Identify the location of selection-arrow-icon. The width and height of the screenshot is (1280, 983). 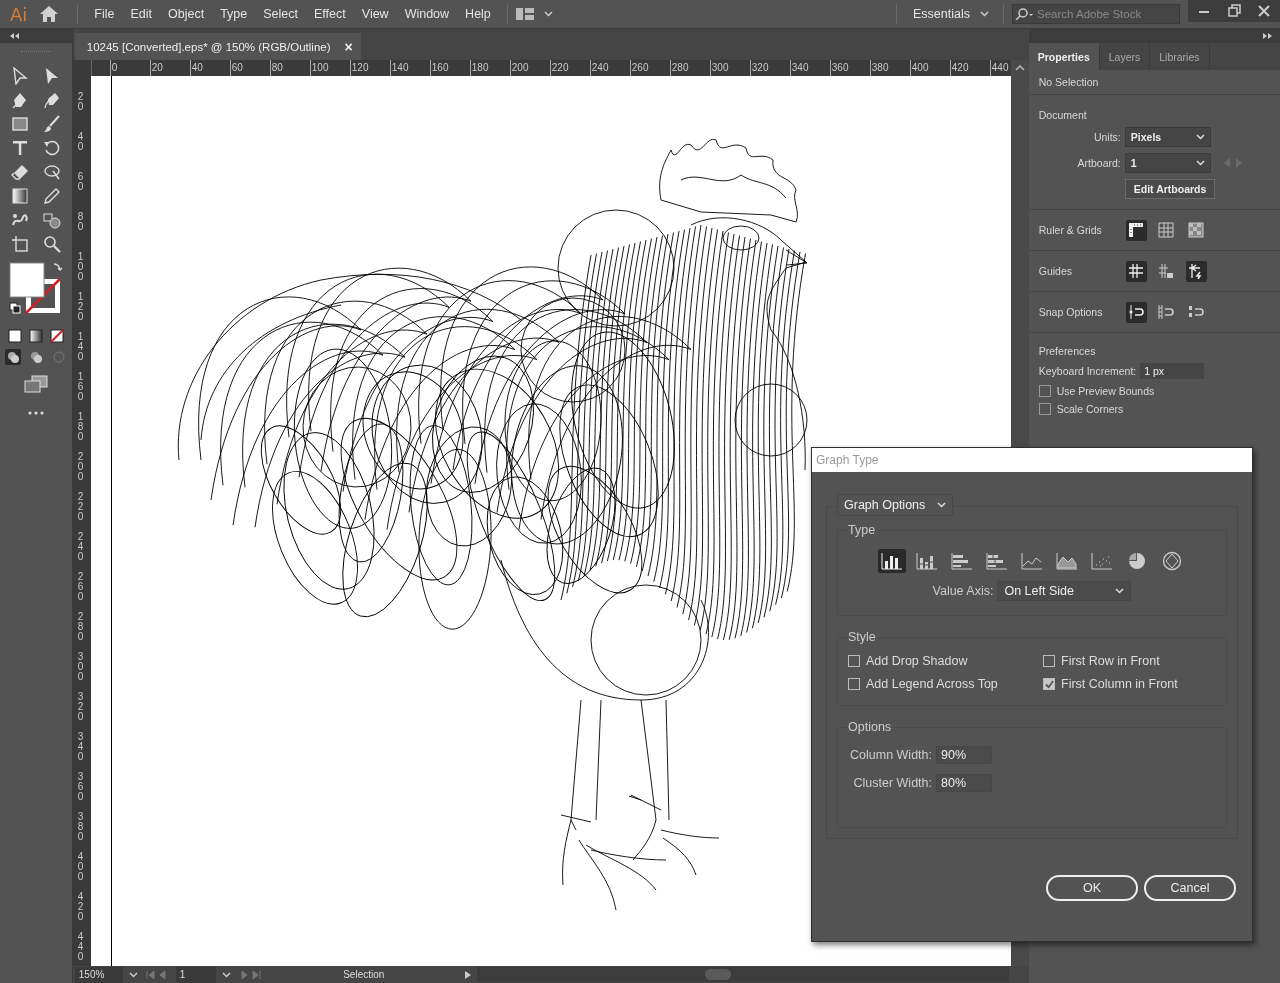
(19, 76).